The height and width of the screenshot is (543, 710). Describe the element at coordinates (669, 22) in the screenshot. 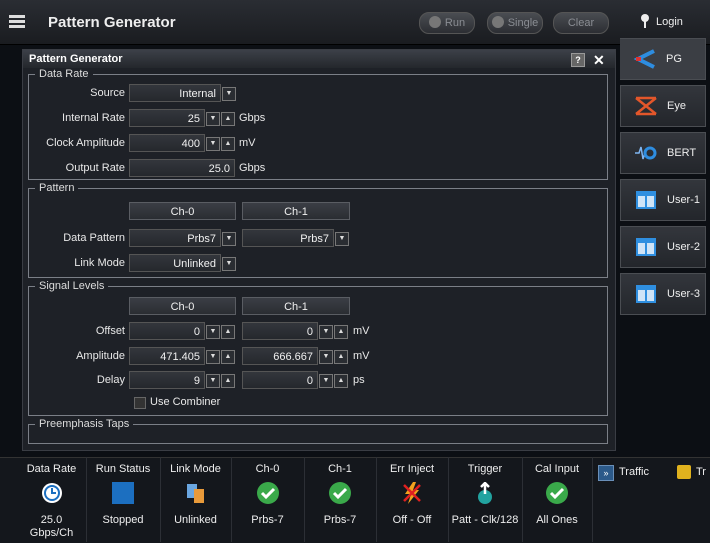

I see `login-label: Login` at that location.